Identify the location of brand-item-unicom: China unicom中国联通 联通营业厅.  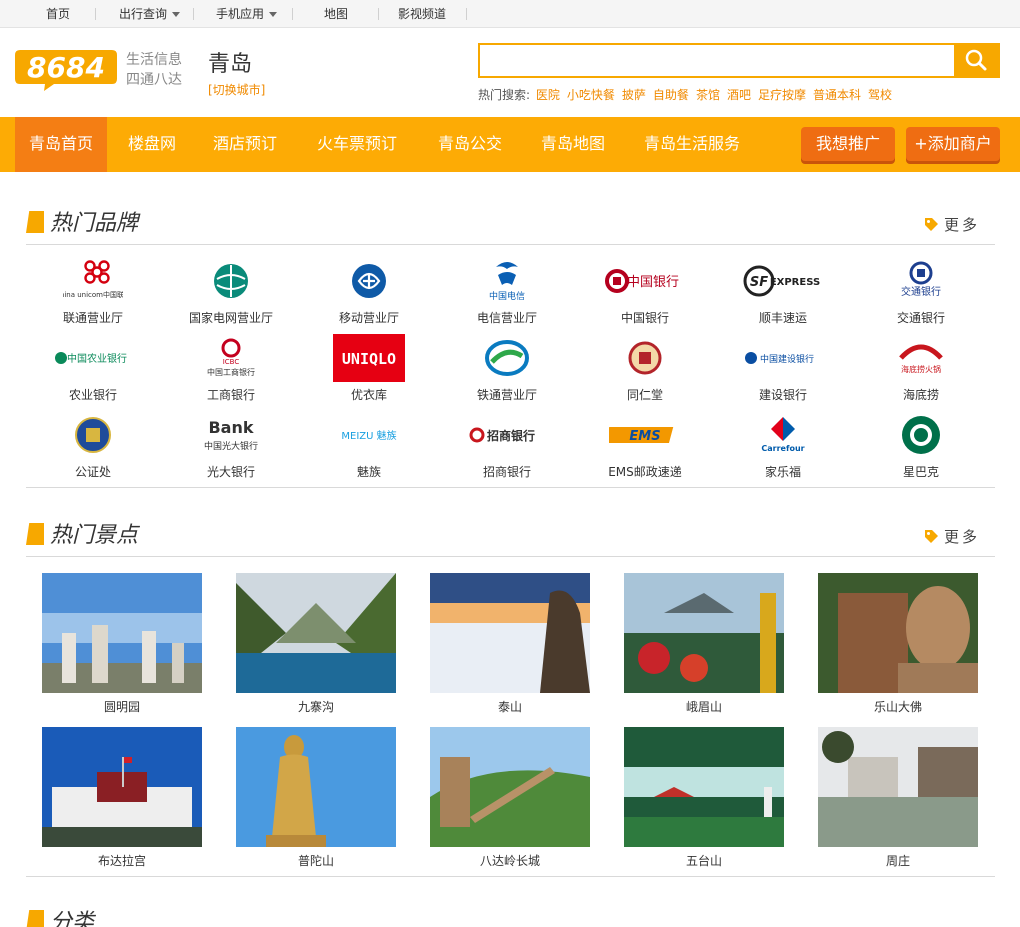
(93, 292).